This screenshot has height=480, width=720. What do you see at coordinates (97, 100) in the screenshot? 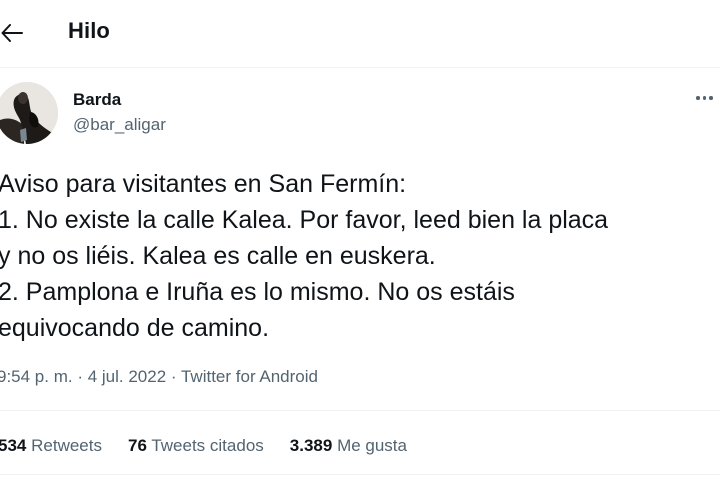
I see `author-name: Barda` at bounding box center [97, 100].